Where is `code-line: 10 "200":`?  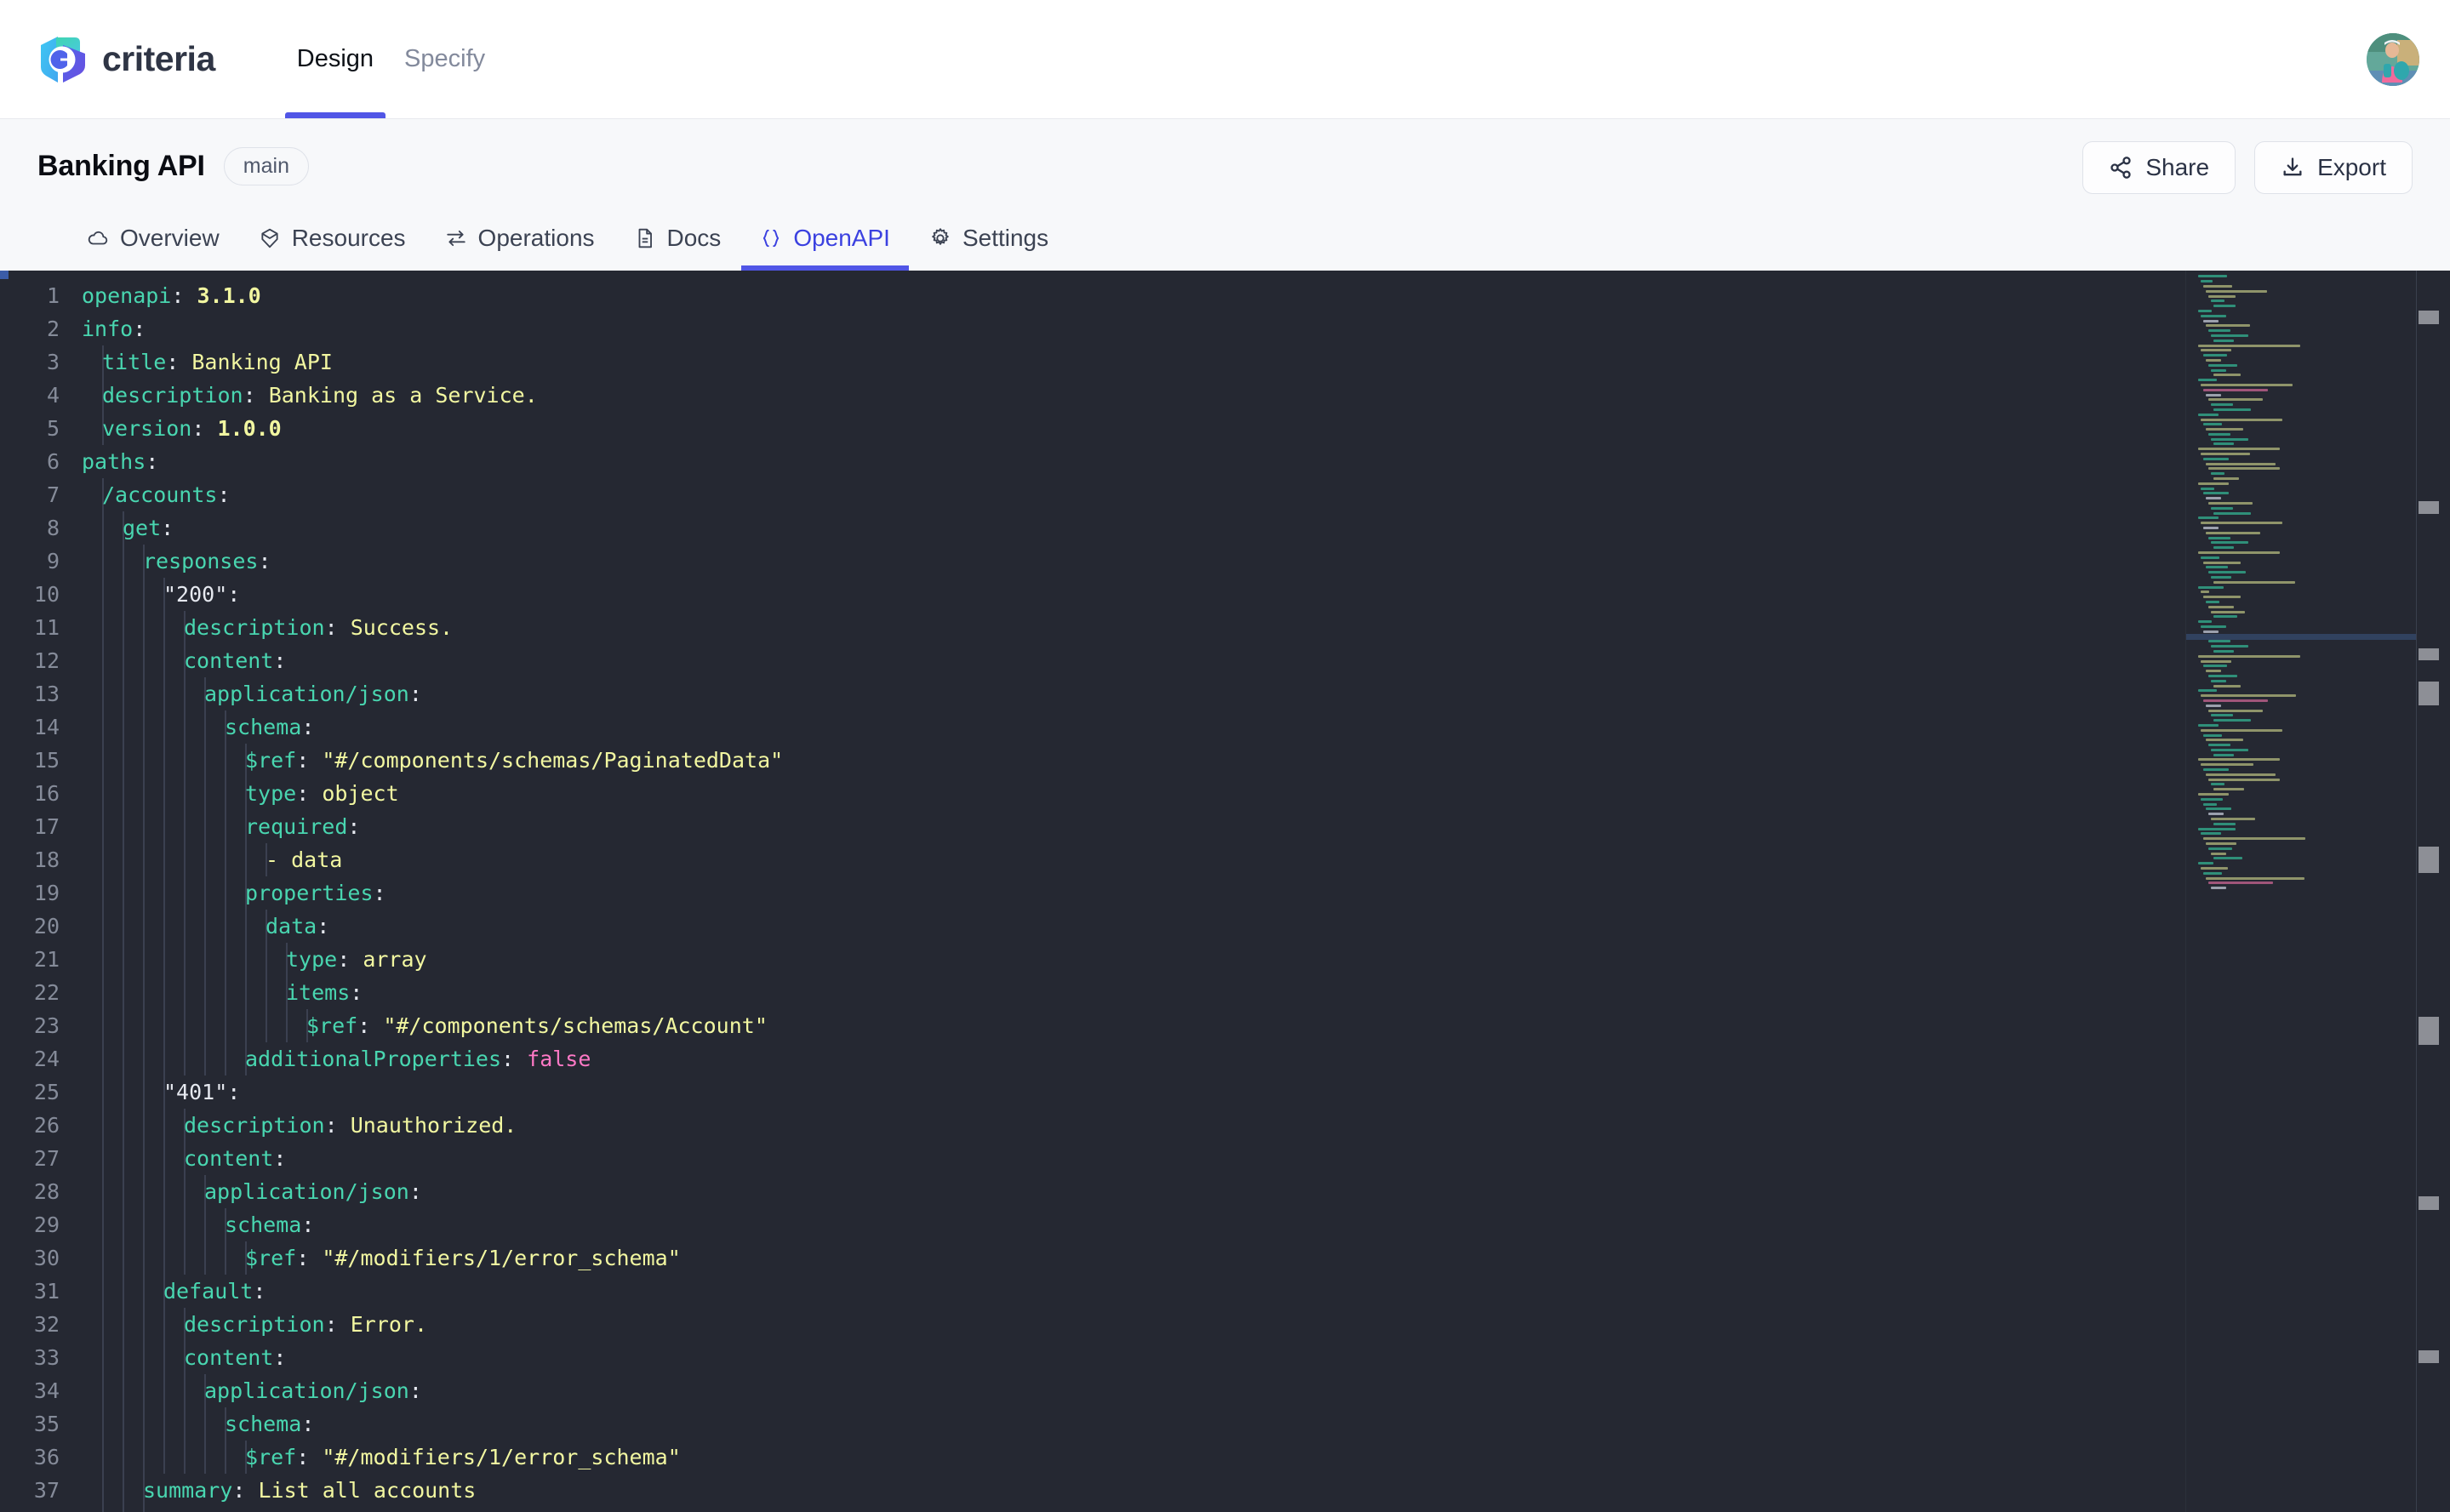
code-line: 10 "200": is located at coordinates (1092, 594).